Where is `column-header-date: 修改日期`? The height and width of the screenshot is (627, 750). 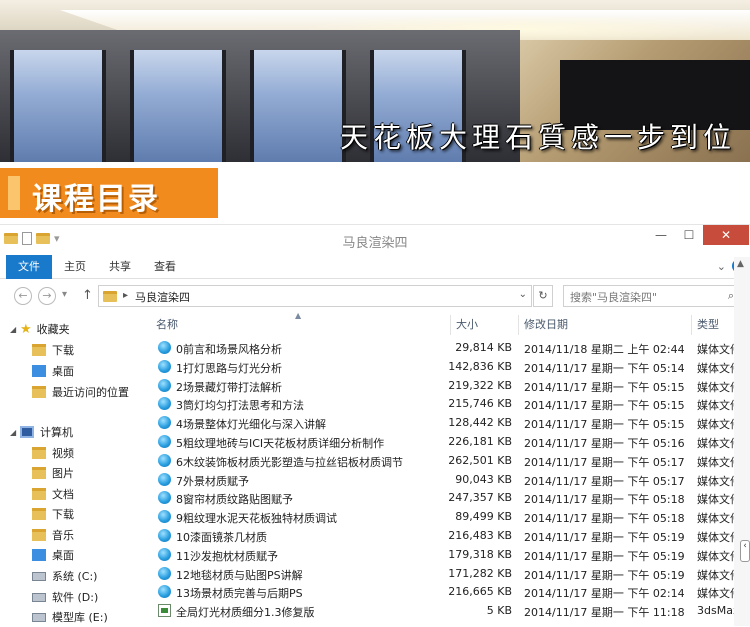
column-header-date: 修改日期 is located at coordinates (546, 325).